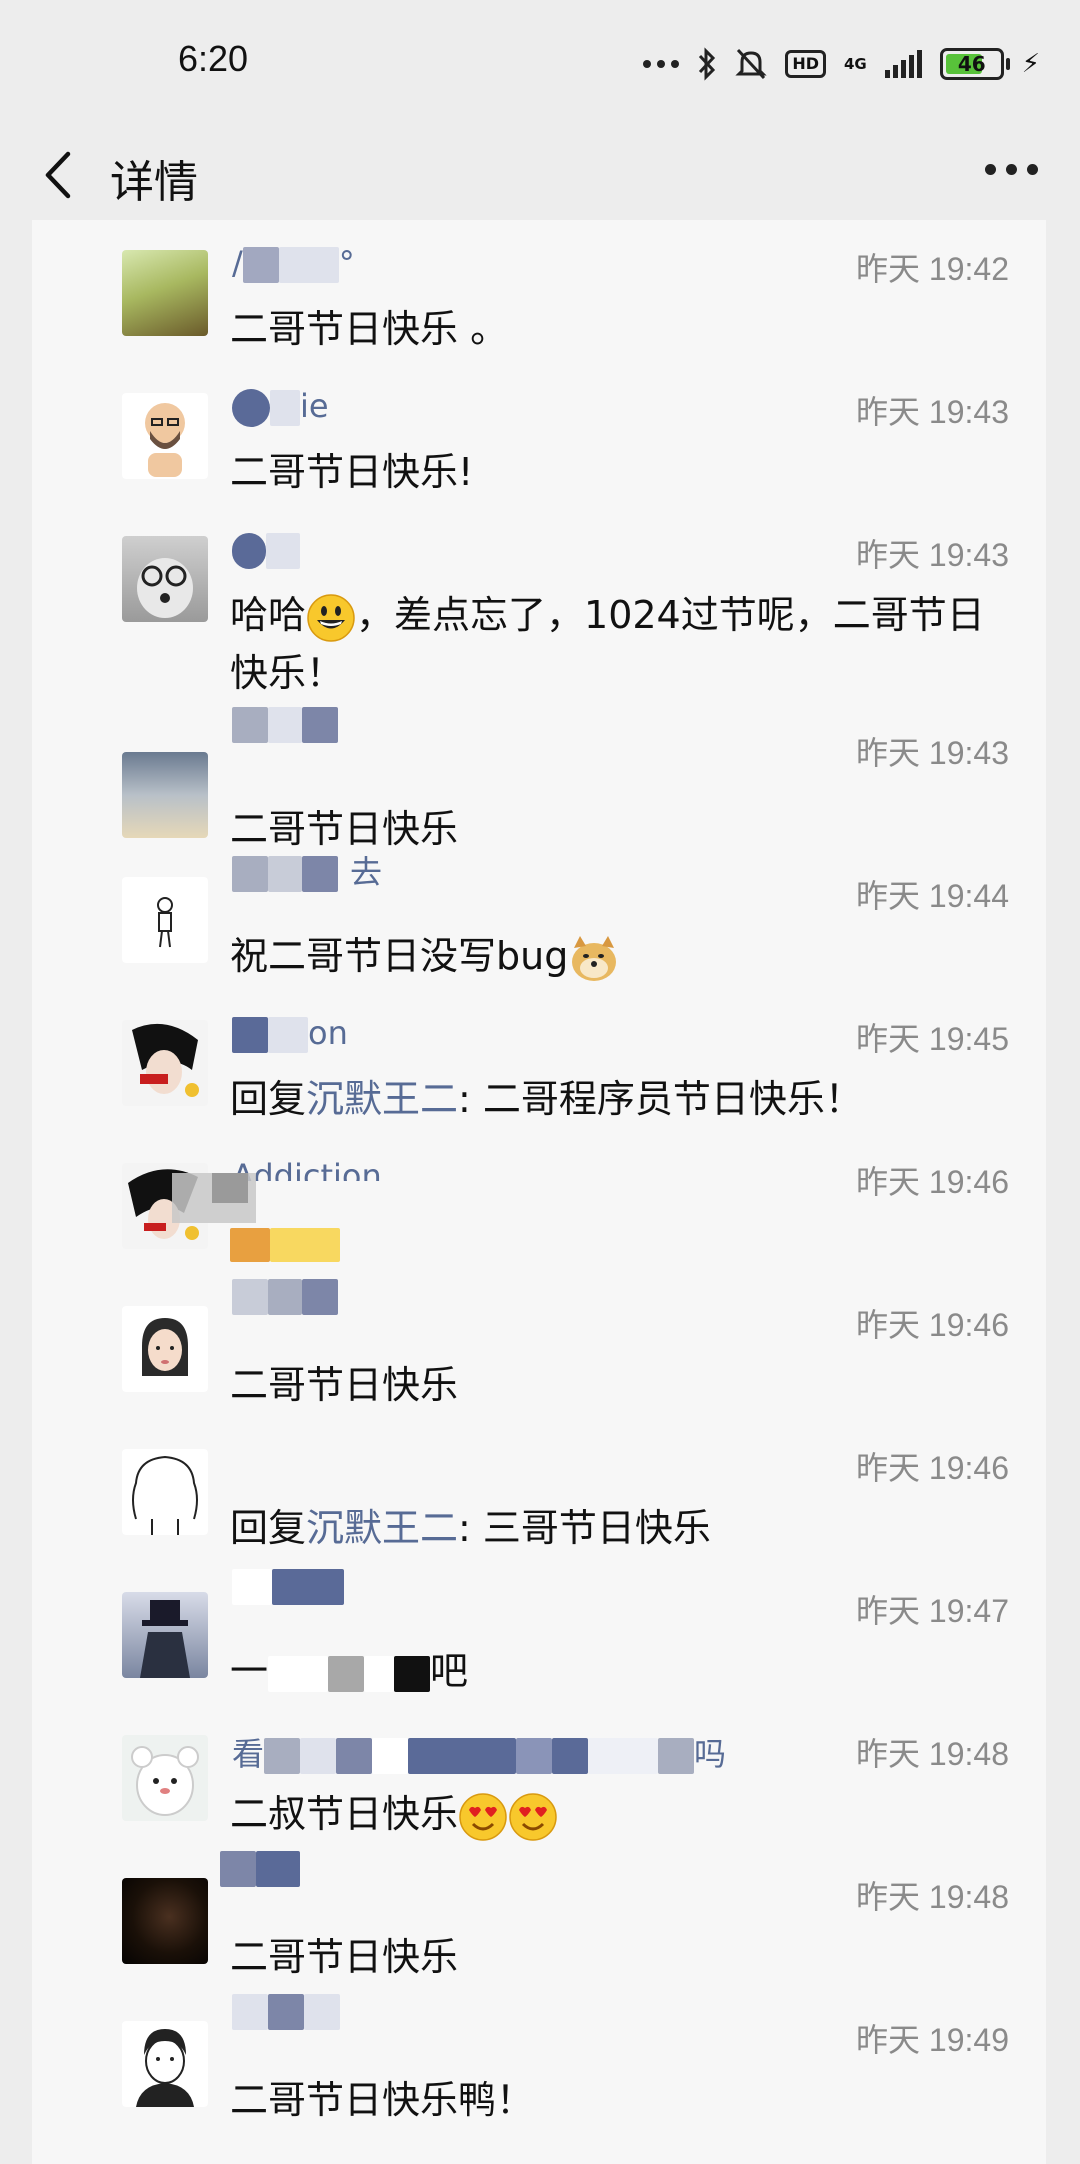 The height and width of the screenshot is (2164, 1080). What do you see at coordinates (855, 63) in the screenshot?
I see `network-type: 4G` at bounding box center [855, 63].